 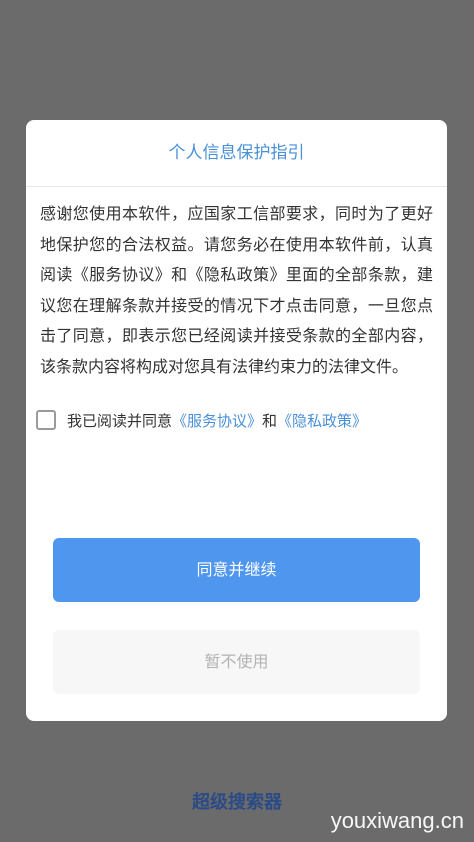 What do you see at coordinates (397, 820) in the screenshot?
I see `watermark-text: youxiwang.cn` at bounding box center [397, 820].